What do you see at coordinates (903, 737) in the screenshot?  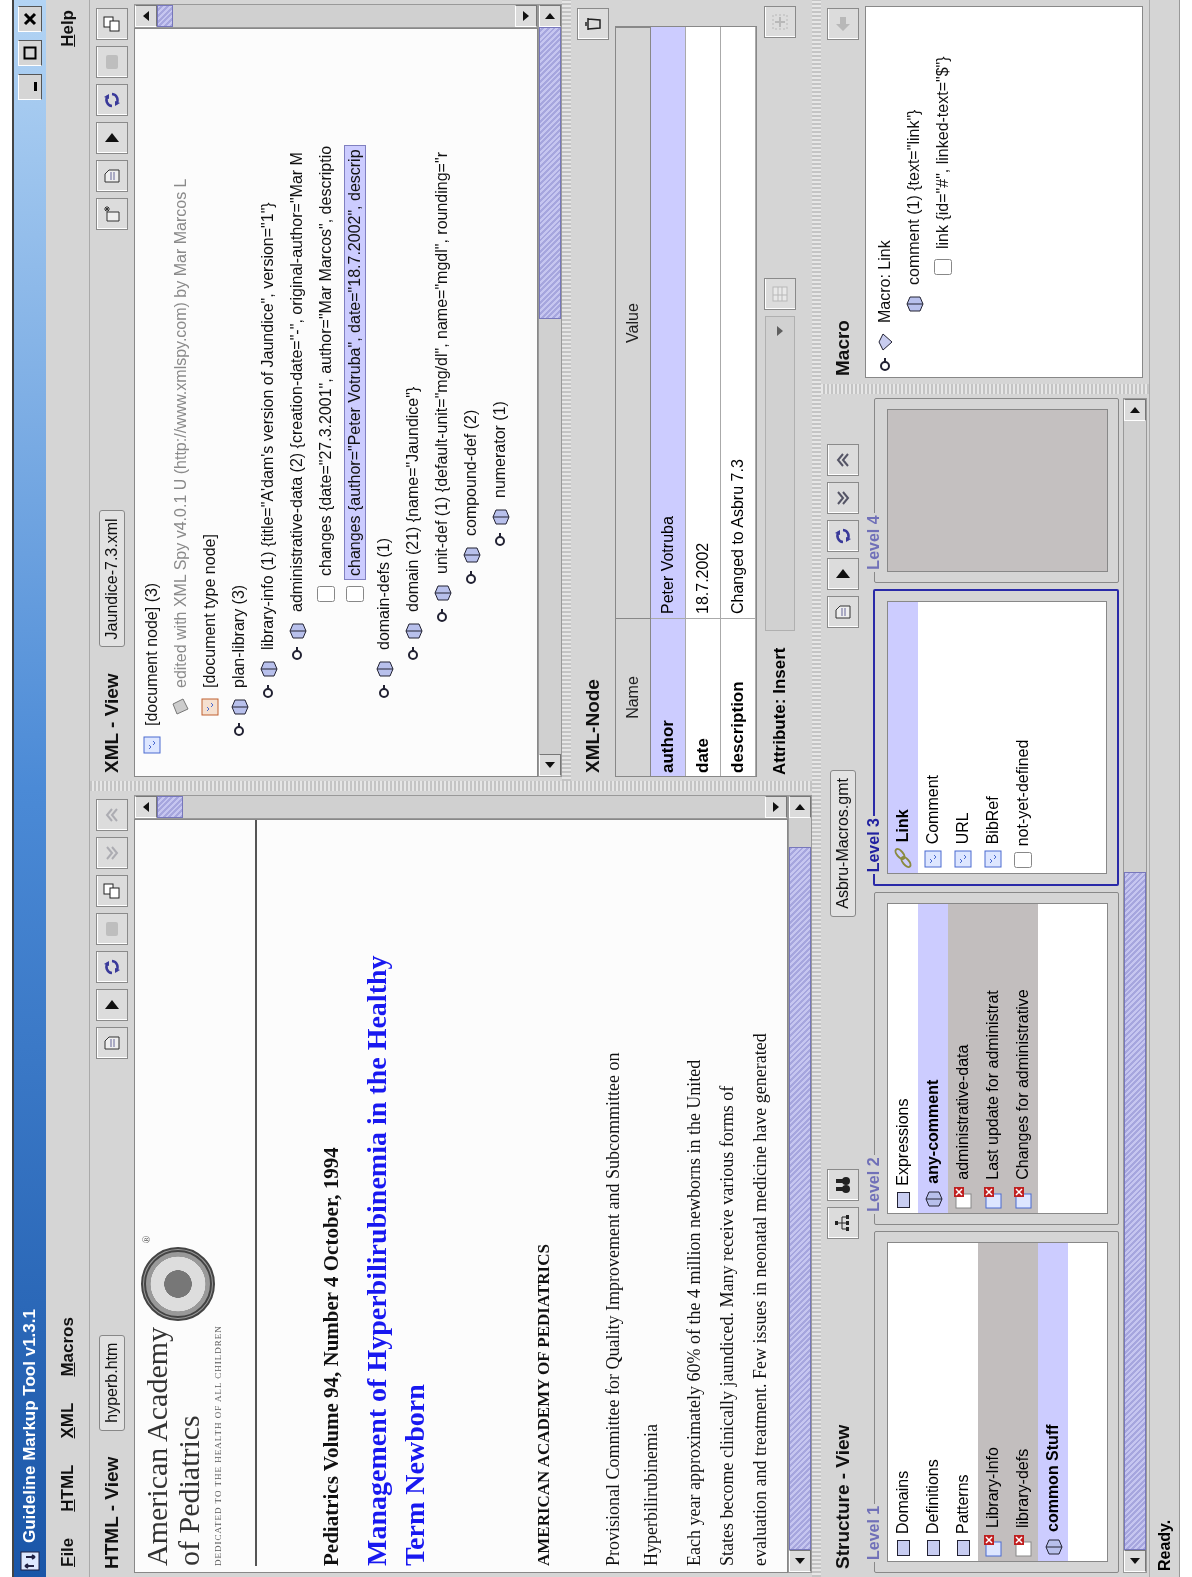 I see `list-item: Link` at bounding box center [903, 737].